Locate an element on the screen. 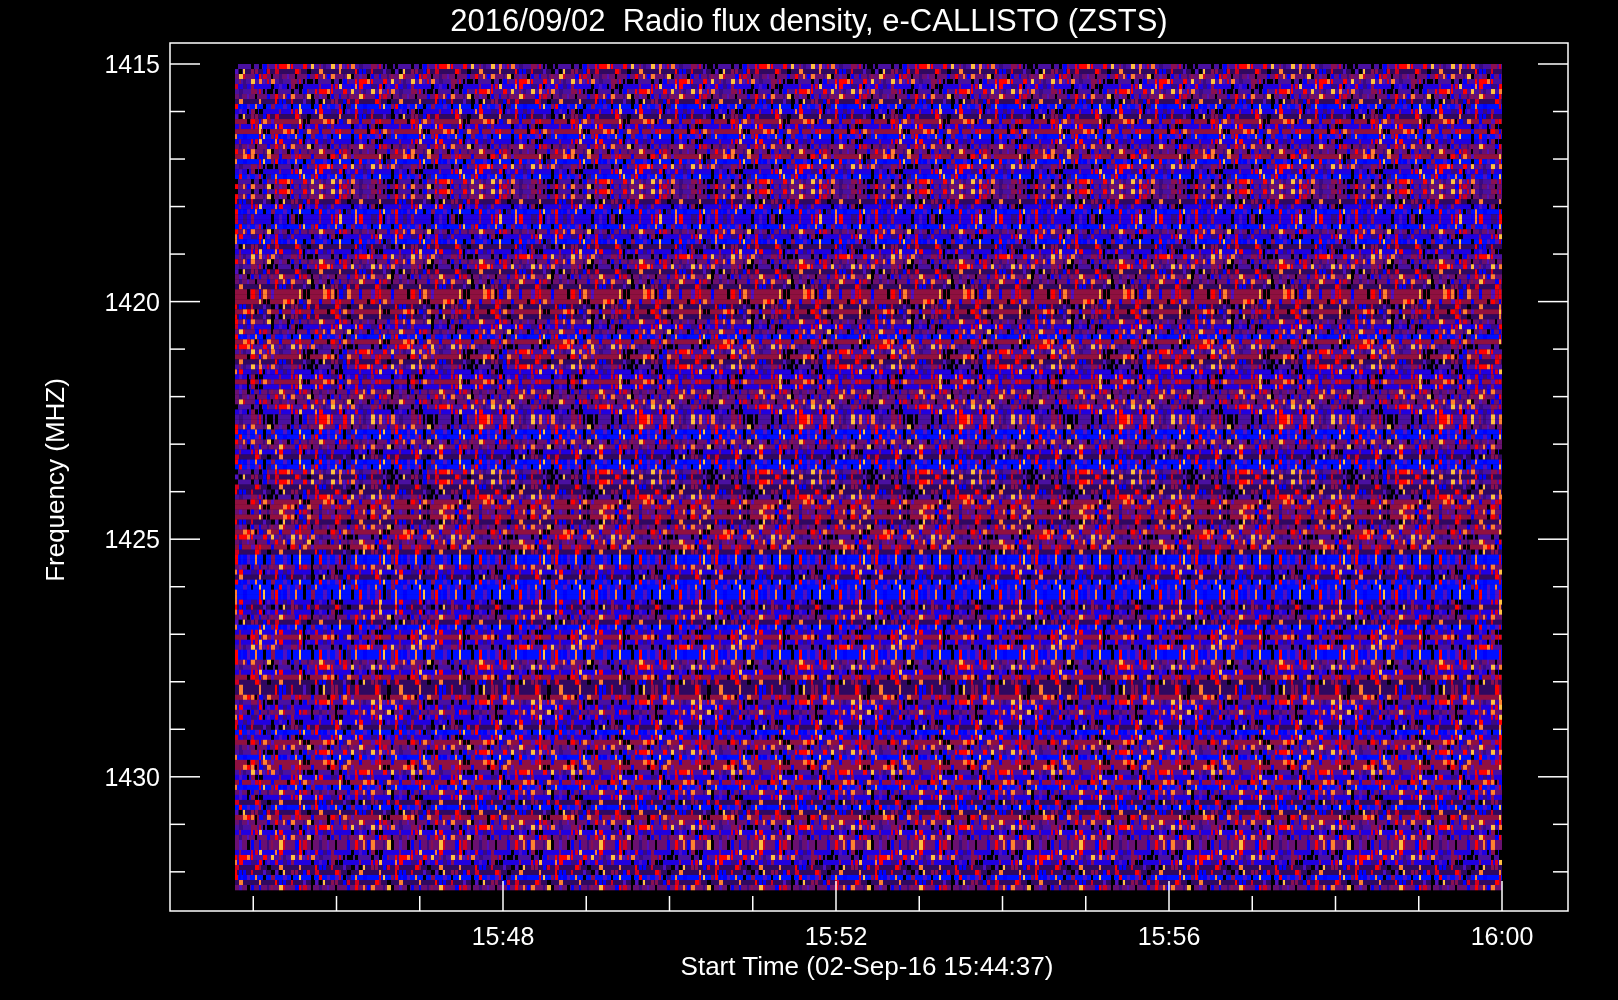 This screenshot has height=1000, width=1618. x-tick-label: 15:52 is located at coordinates (836, 936).